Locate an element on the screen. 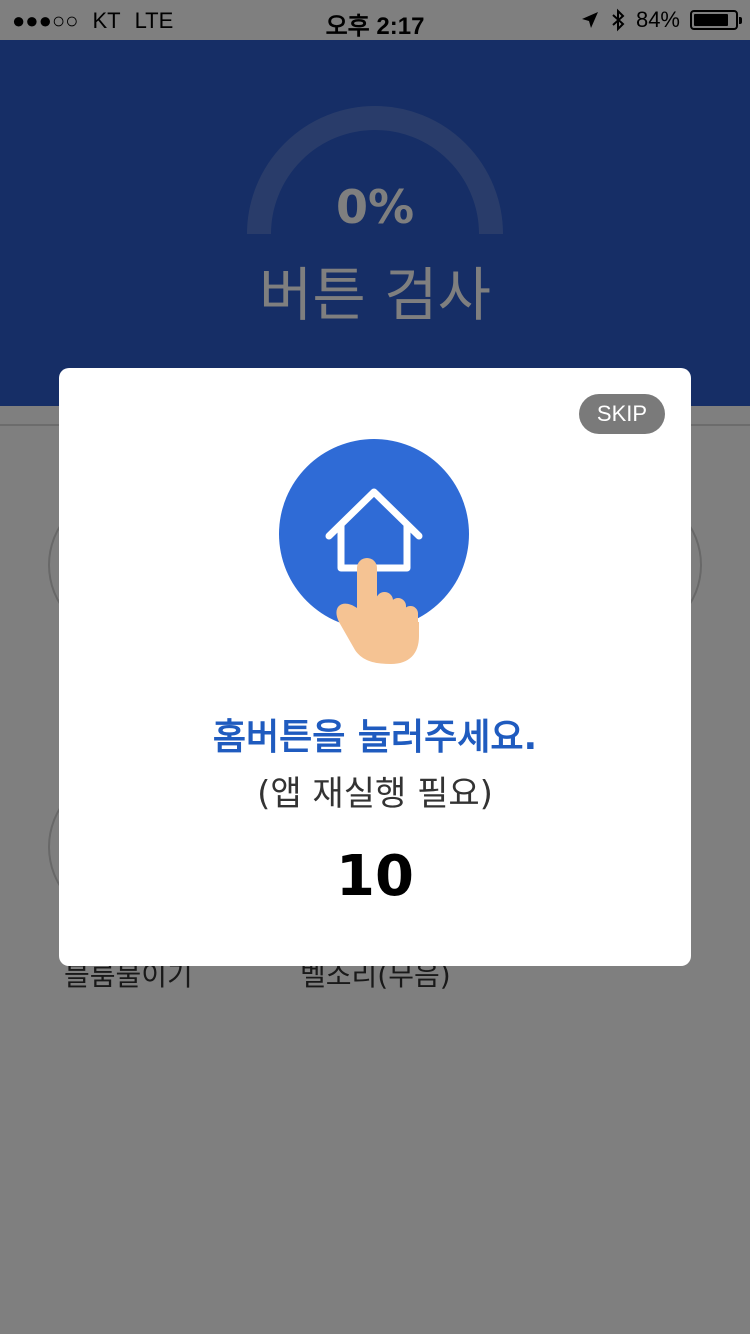 Image resolution: width=750 pixels, height=1334 pixels. instruction-message: 홈버튼을 눌러주세요. is located at coordinates (375, 737).